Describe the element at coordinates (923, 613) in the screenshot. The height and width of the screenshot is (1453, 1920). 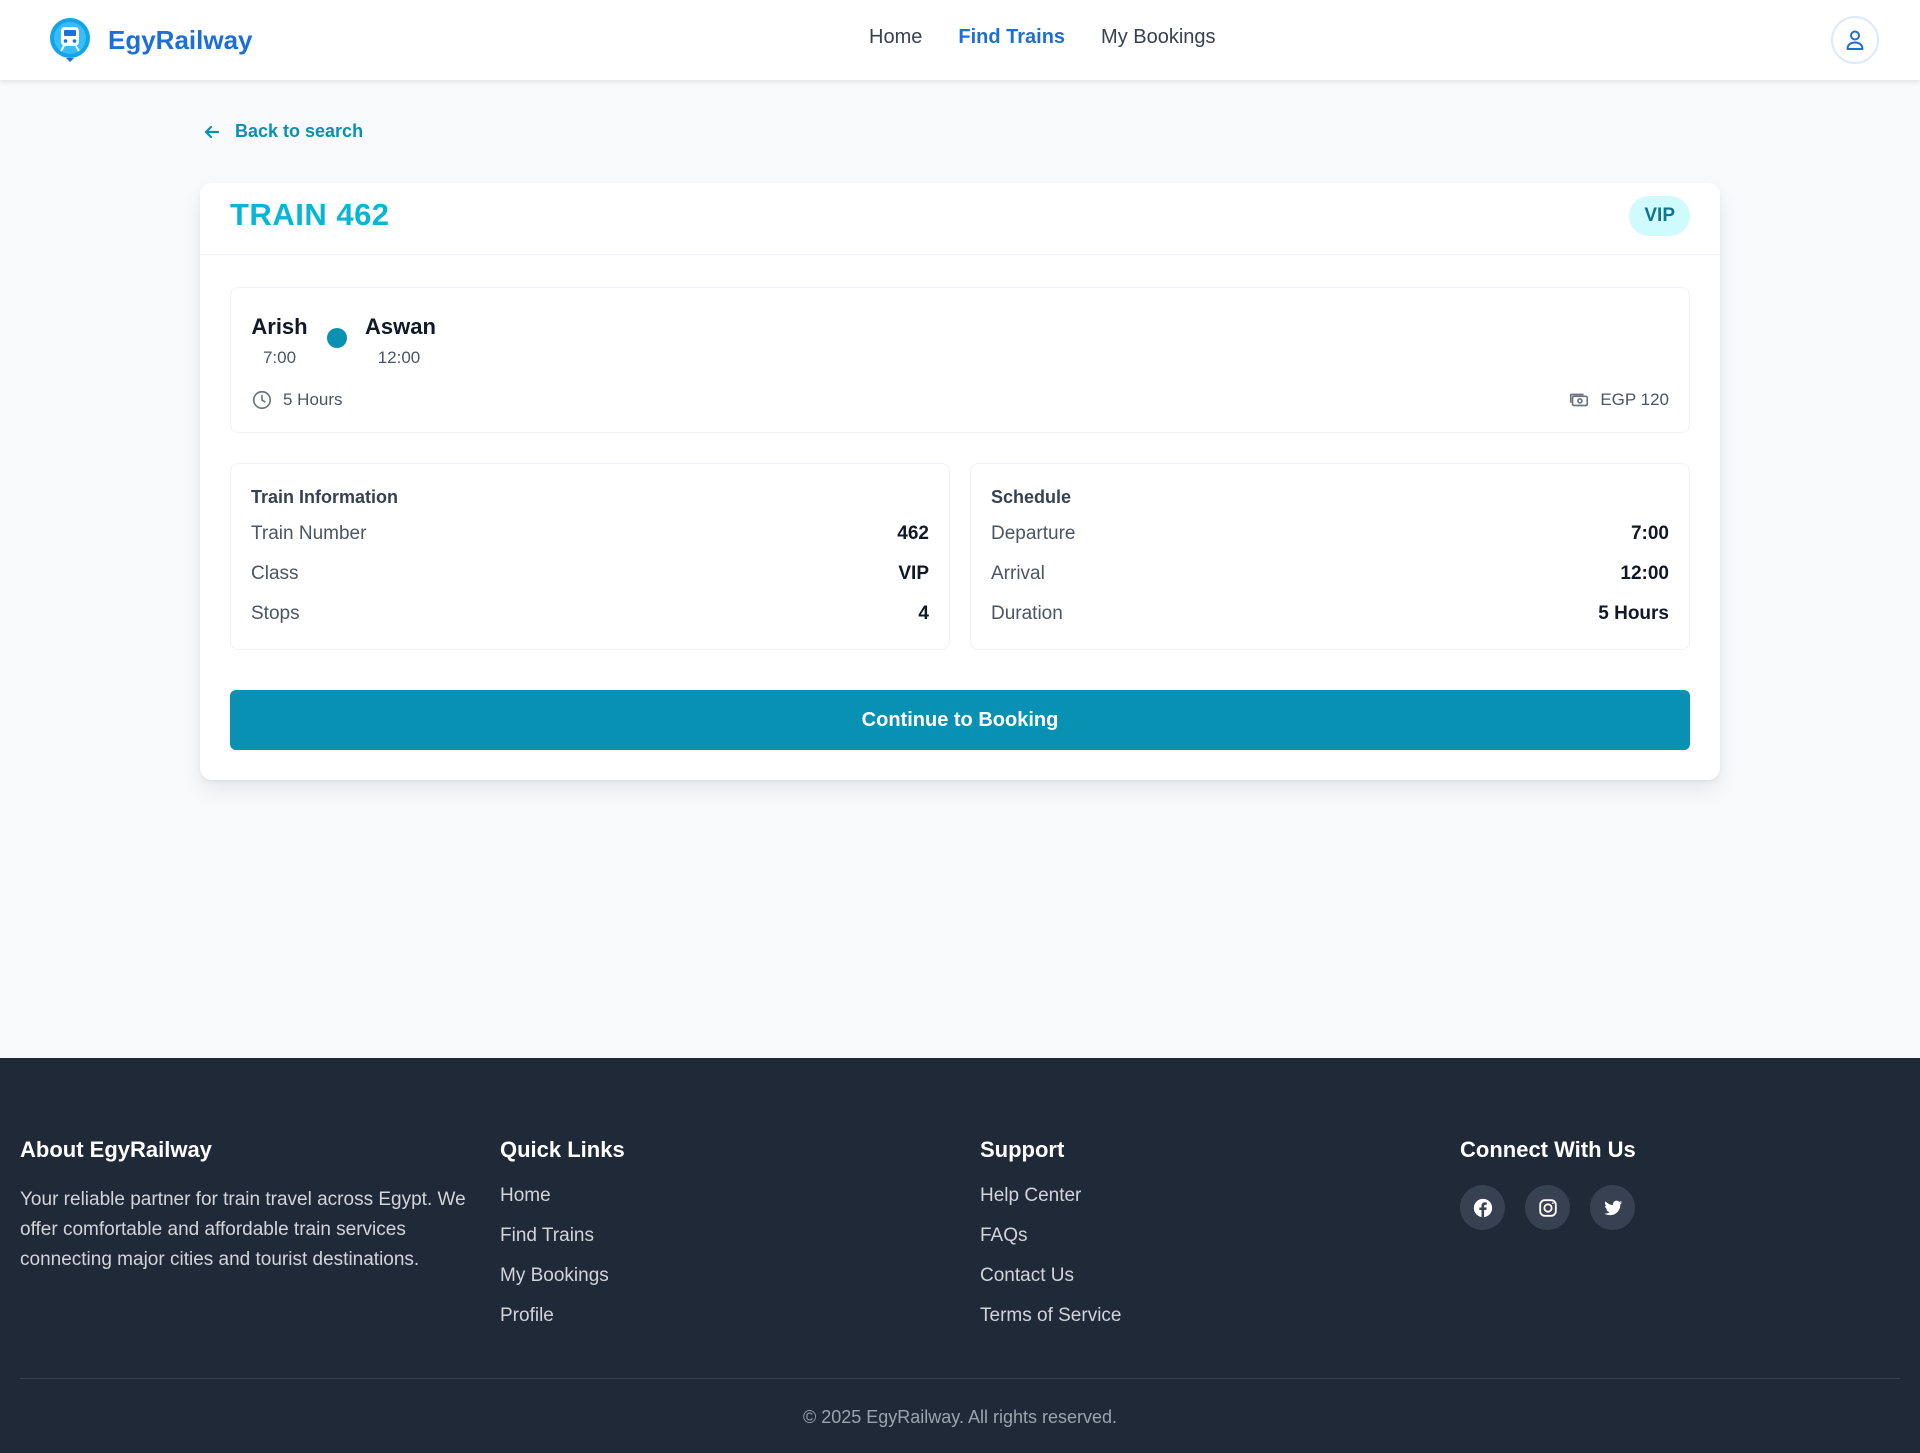
I see `info-value: 4` at that location.